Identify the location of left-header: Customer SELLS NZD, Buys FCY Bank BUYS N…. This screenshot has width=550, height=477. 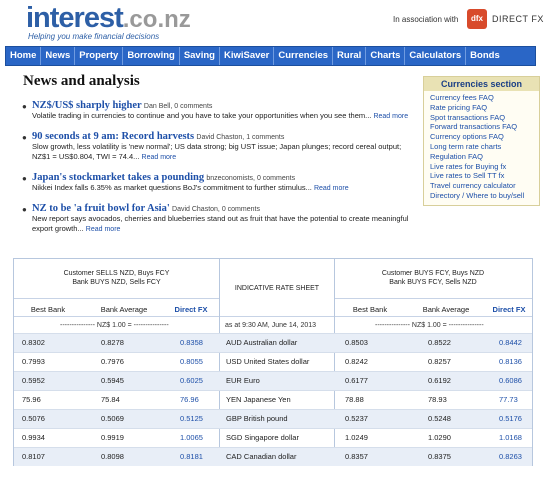
(116, 278).